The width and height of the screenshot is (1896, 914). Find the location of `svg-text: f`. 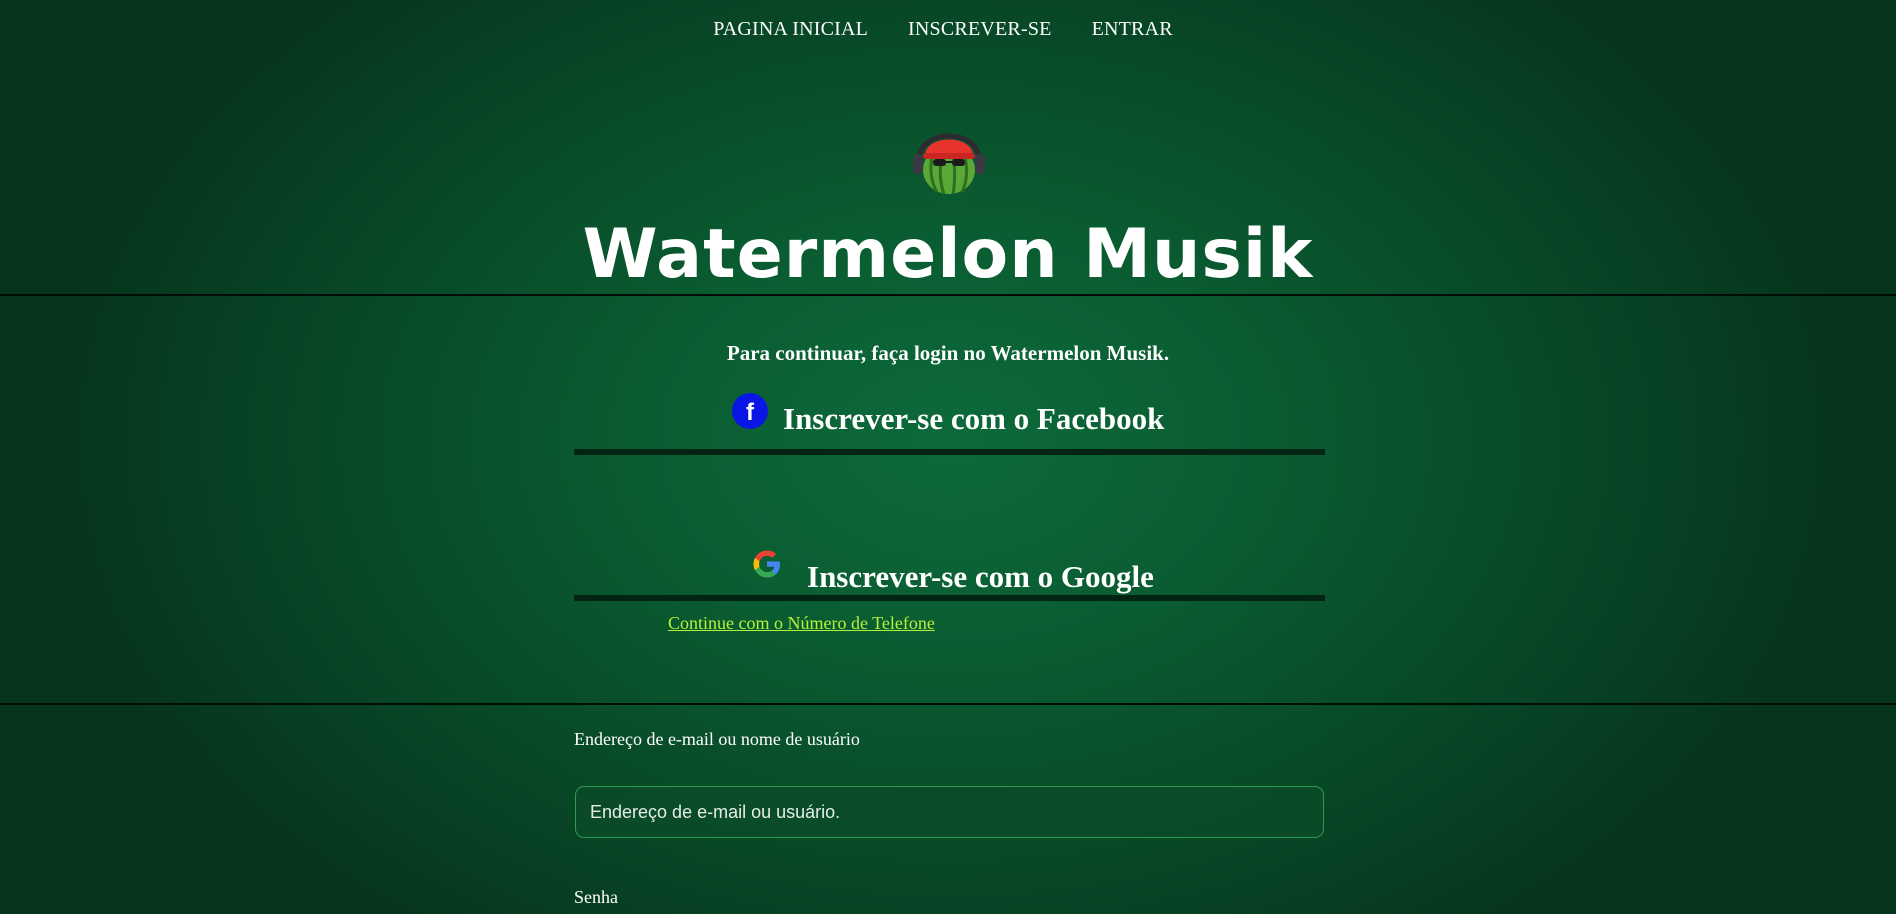

svg-text: f is located at coordinates (750, 412).